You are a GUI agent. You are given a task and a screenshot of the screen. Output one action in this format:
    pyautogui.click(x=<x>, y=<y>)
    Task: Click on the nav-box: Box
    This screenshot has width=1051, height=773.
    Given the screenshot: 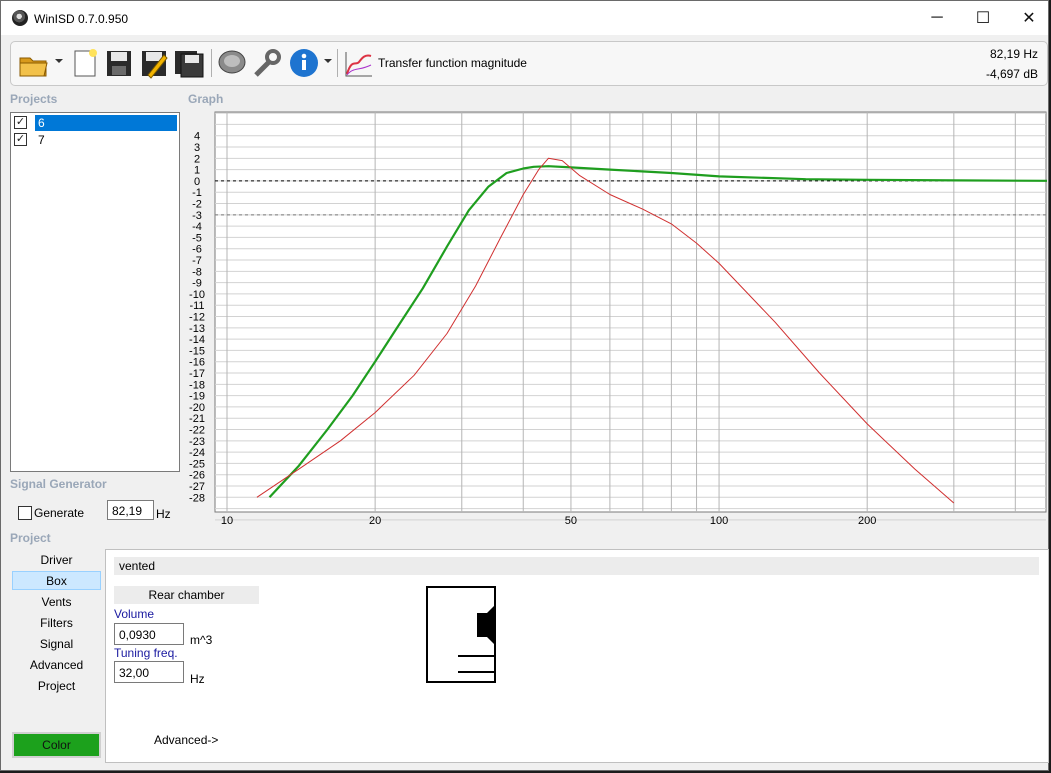 What is the action you would take?
    pyautogui.click(x=56, y=580)
    